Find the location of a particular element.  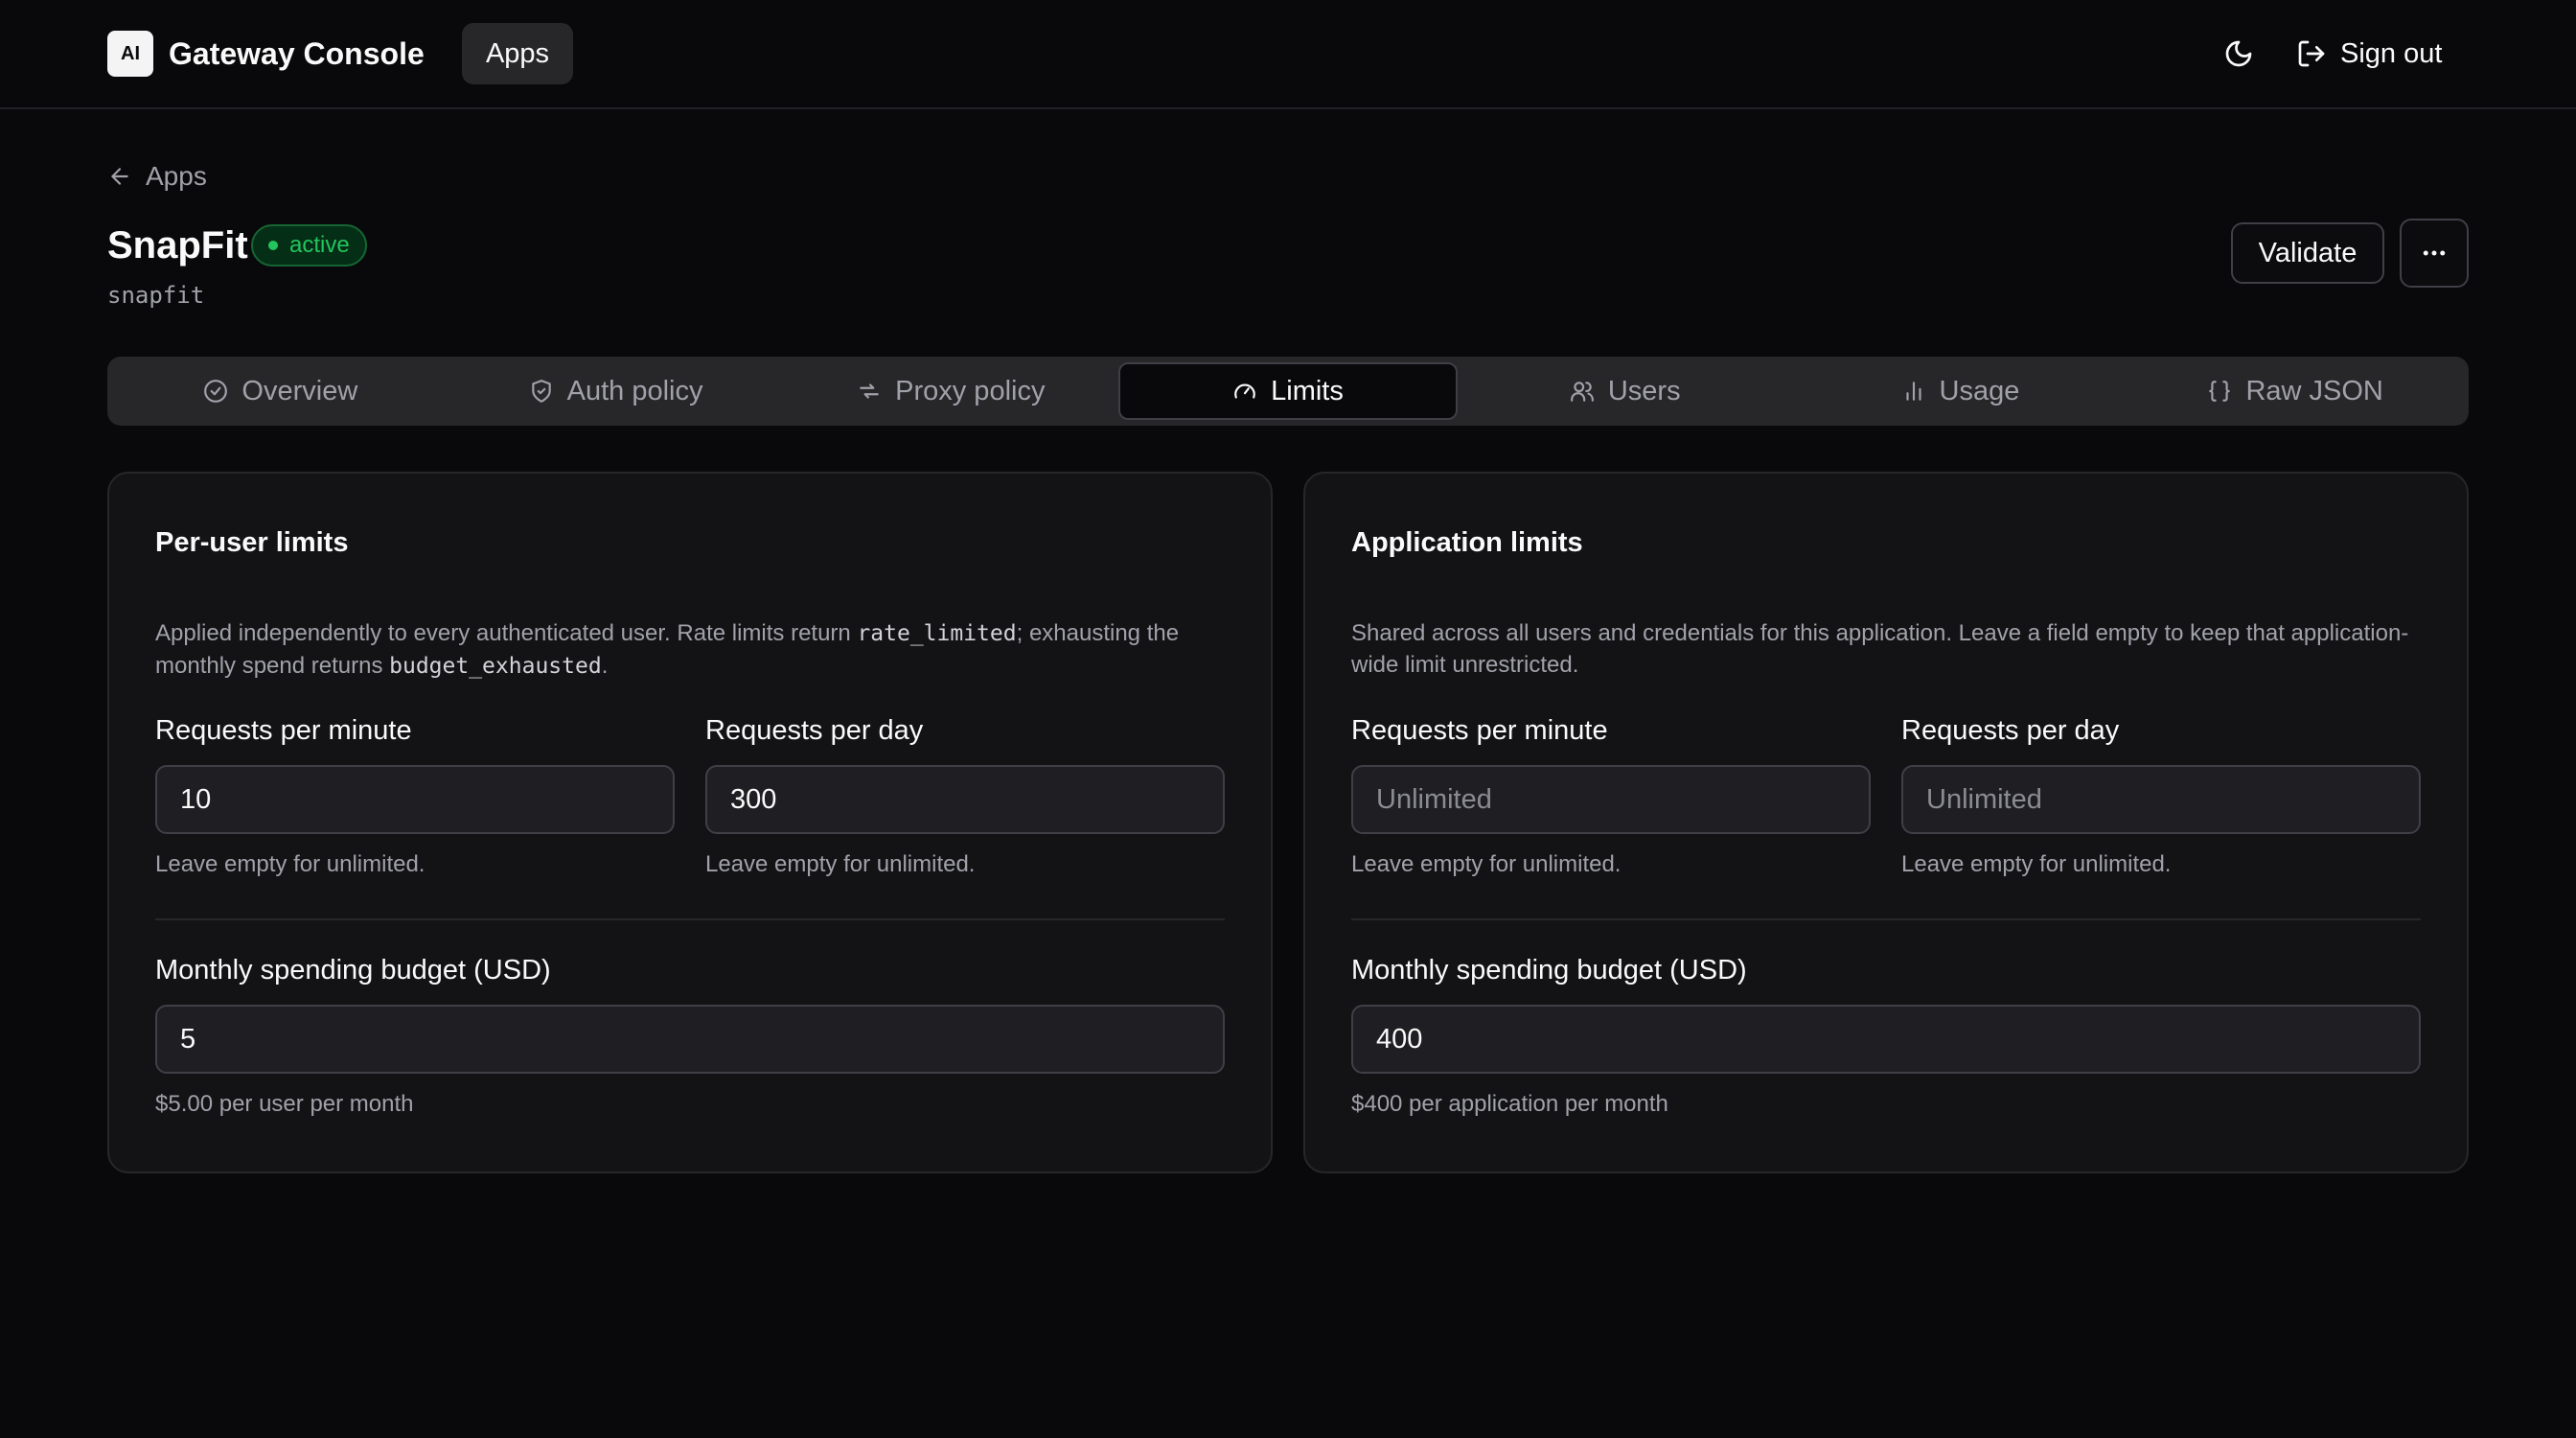

tab-label: Overview is located at coordinates (300, 390).